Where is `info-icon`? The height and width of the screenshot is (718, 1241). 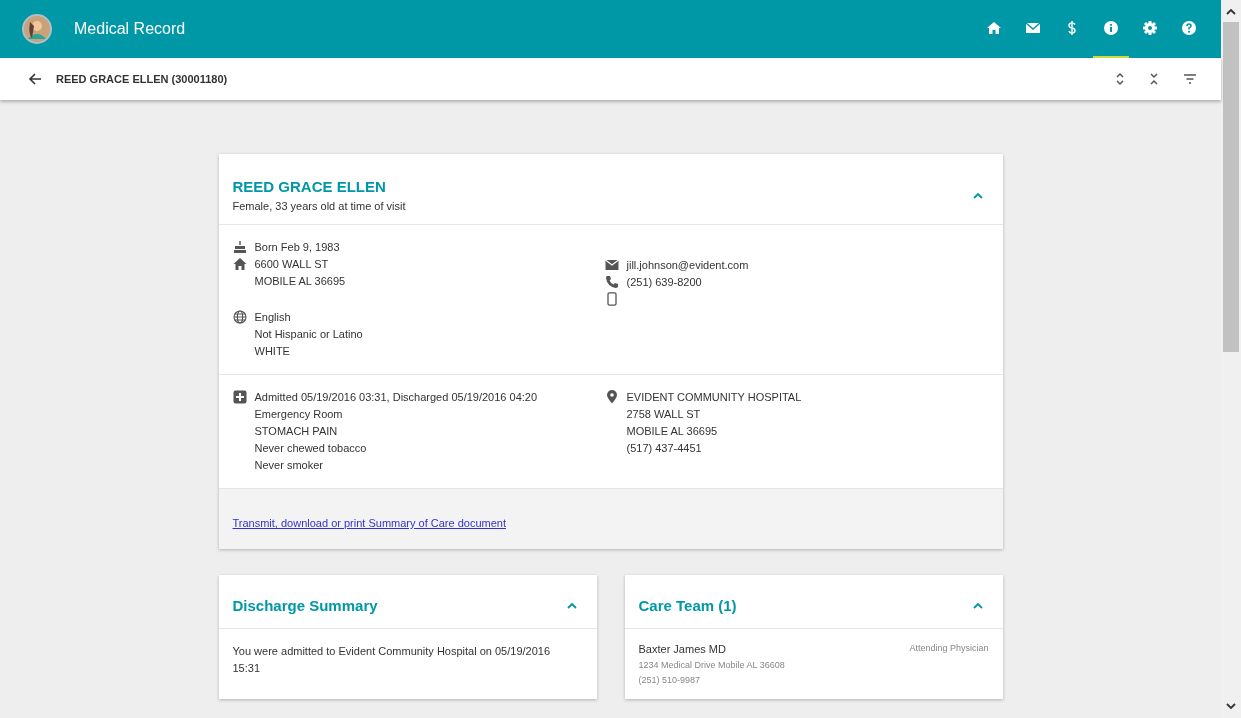
info-icon is located at coordinates (1111, 28).